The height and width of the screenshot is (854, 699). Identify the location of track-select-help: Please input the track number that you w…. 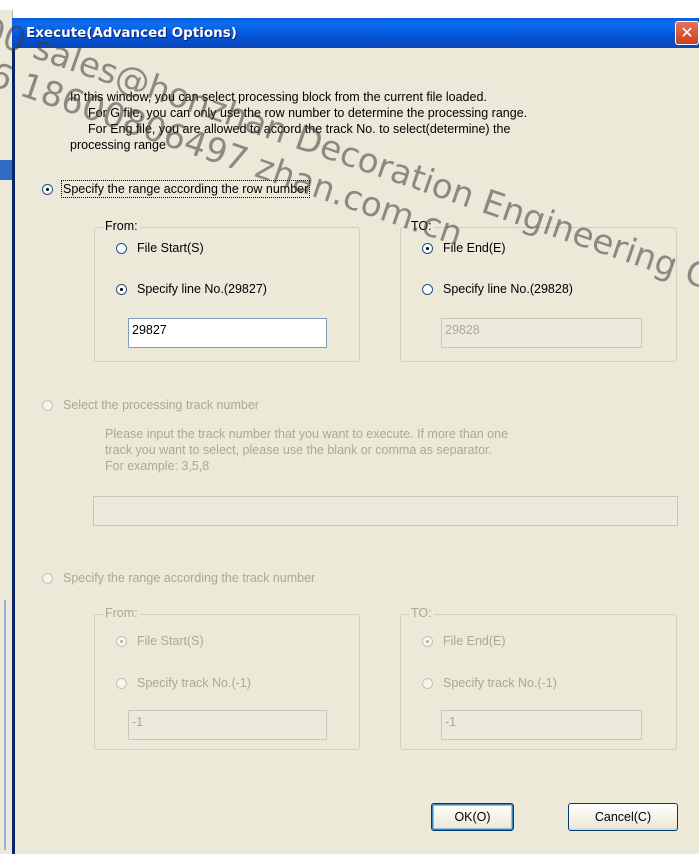
(306, 450).